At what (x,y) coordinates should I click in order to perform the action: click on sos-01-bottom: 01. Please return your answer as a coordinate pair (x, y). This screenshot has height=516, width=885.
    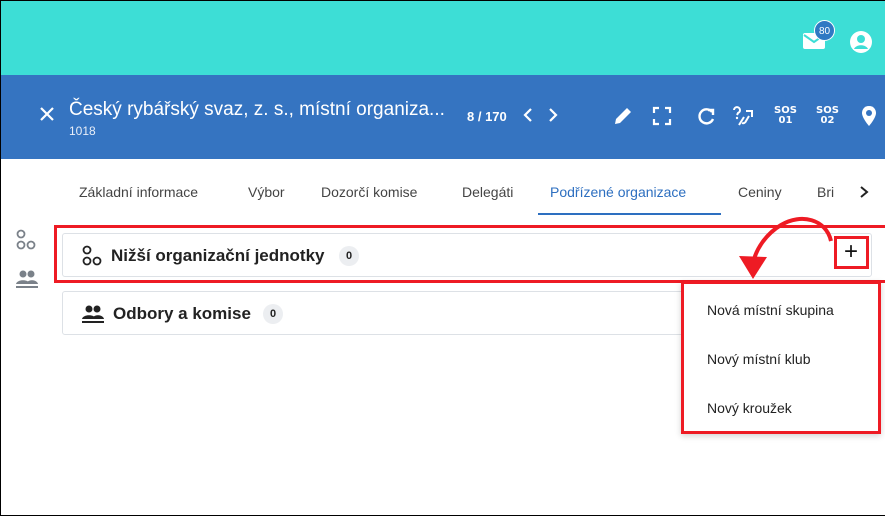
    Looking at the image, I should click on (785, 120).